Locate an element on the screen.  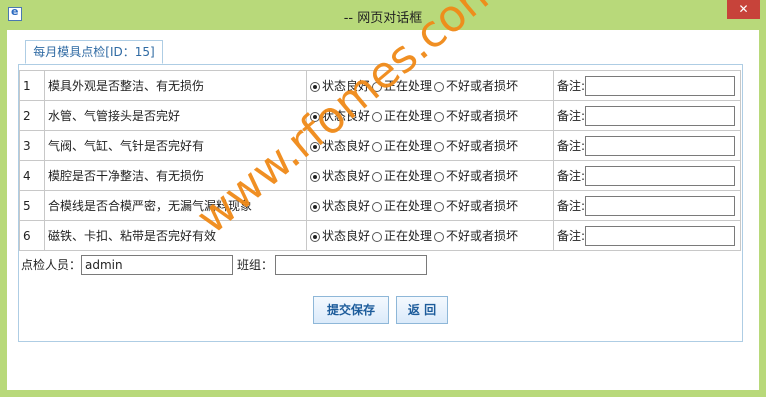
staff-row: 点检人员： admin 班组： is located at coordinates (380, 265).